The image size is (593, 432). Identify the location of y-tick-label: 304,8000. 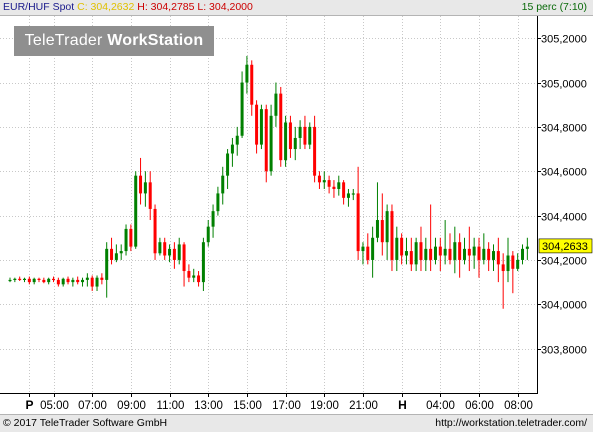
(564, 129).